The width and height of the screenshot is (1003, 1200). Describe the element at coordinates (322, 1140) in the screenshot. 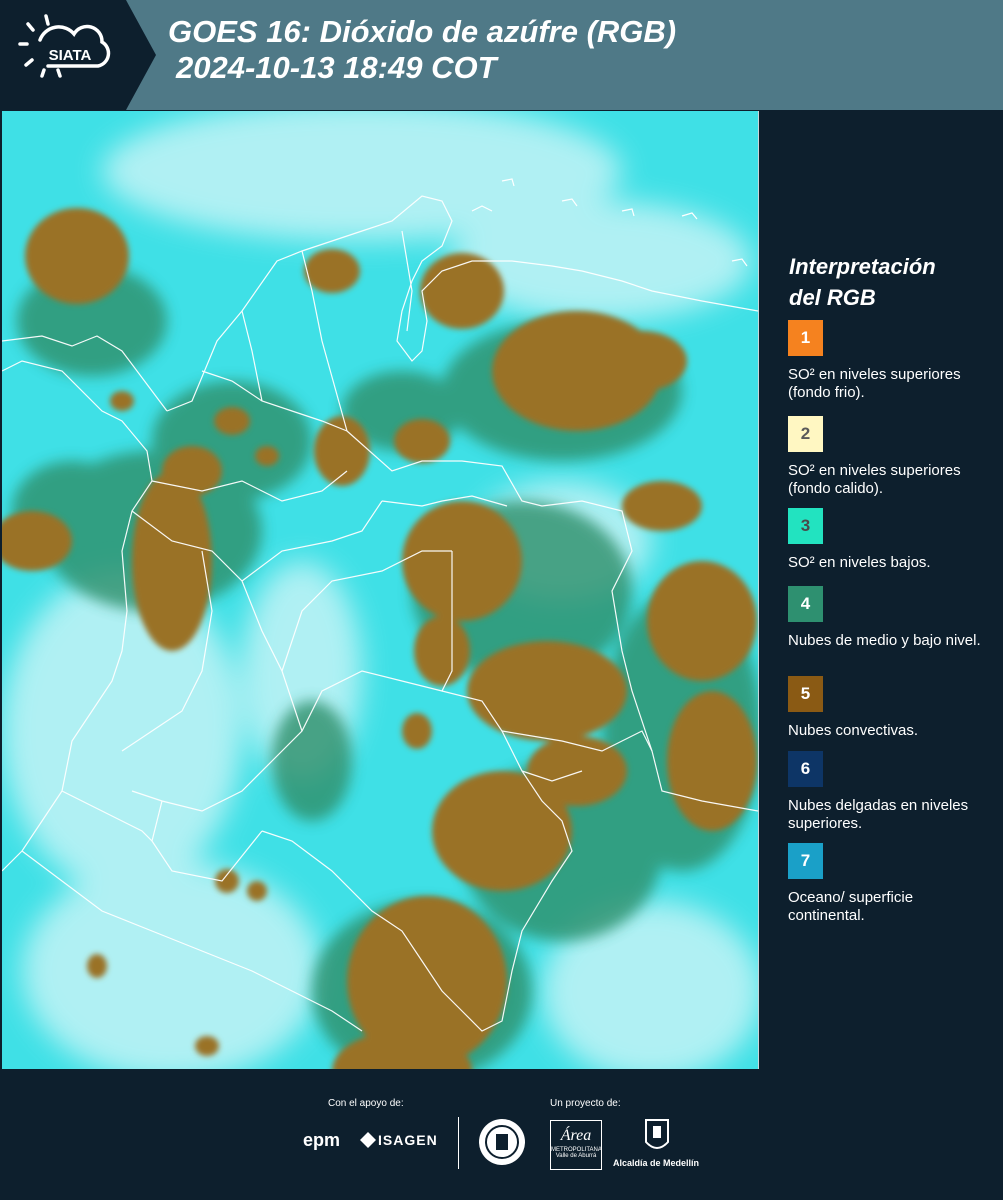

I see `epm-logo: epm` at that location.